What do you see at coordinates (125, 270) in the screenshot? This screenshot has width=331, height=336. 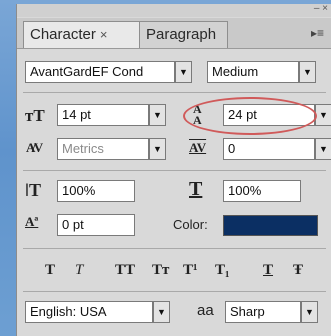 I see `all-caps-button: TT` at bounding box center [125, 270].